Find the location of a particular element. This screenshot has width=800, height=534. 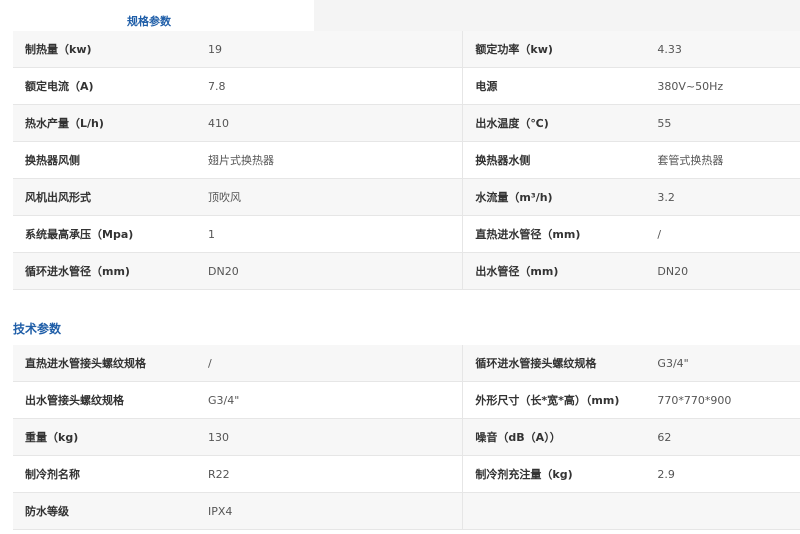

table-row: 系统最高承压（Mpa) 1 直热进水管径（mm) / is located at coordinates (406, 234).